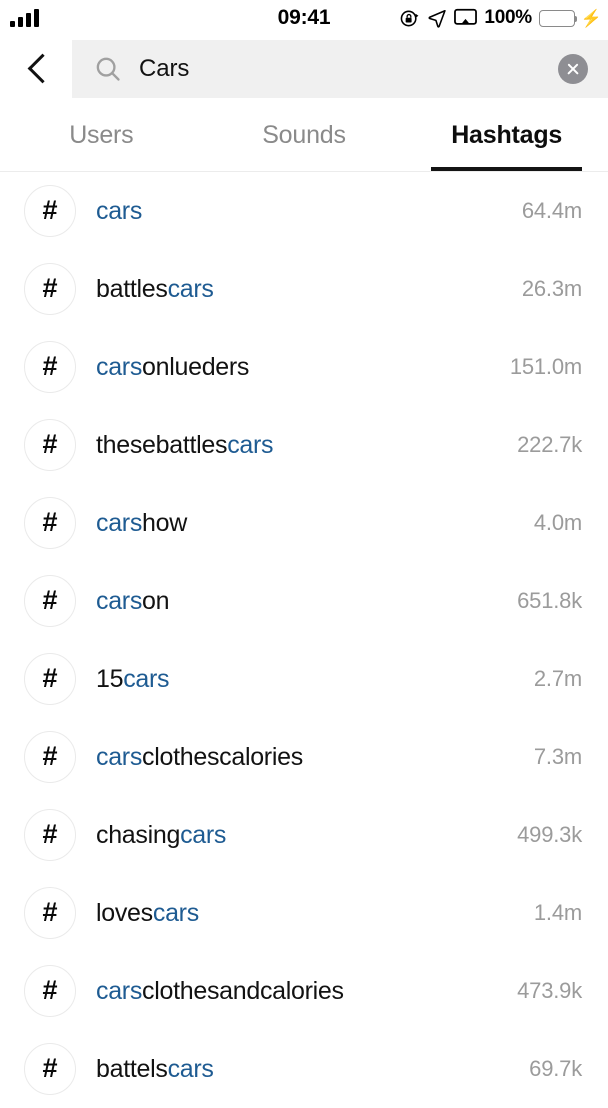 This screenshot has width=608, height=1108. Describe the element at coordinates (410, 18) in the screenshot. I see `rotation-lock-icon` at that location.